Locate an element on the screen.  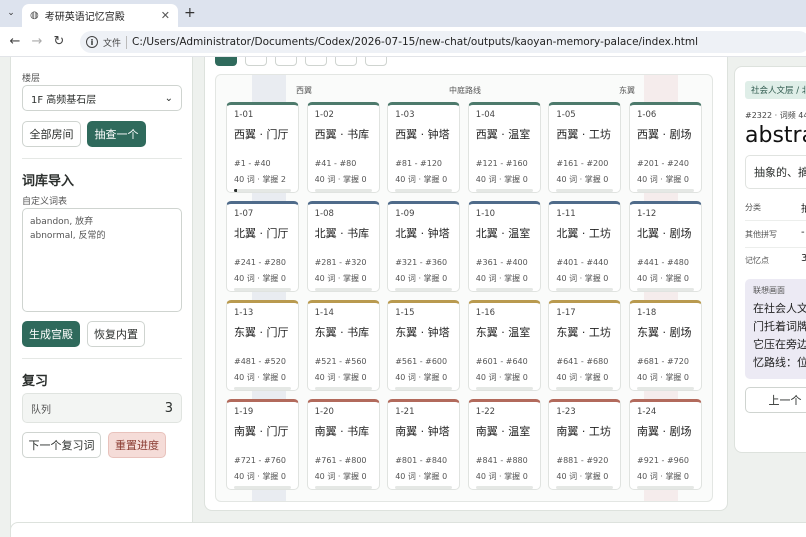
tab-search-icon: ⌄ is located at coordinates (11, 13).